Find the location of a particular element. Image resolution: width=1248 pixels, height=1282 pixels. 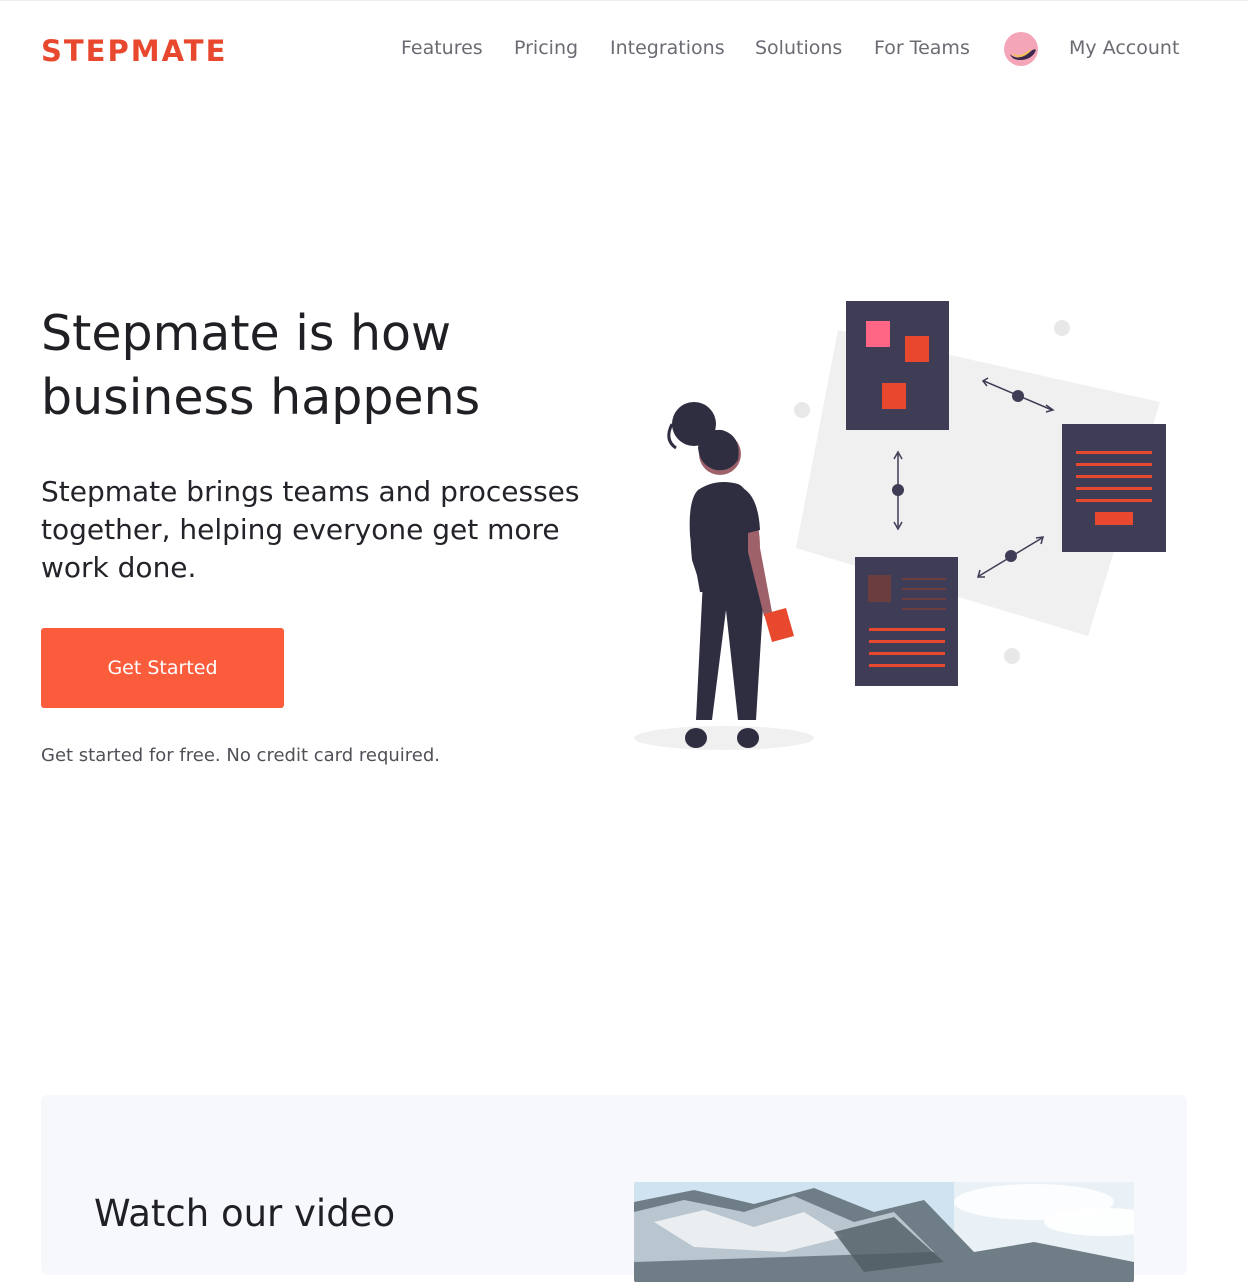

hero-subtitle-line: together, helping everyone get more is located at coordinates (300, 529).